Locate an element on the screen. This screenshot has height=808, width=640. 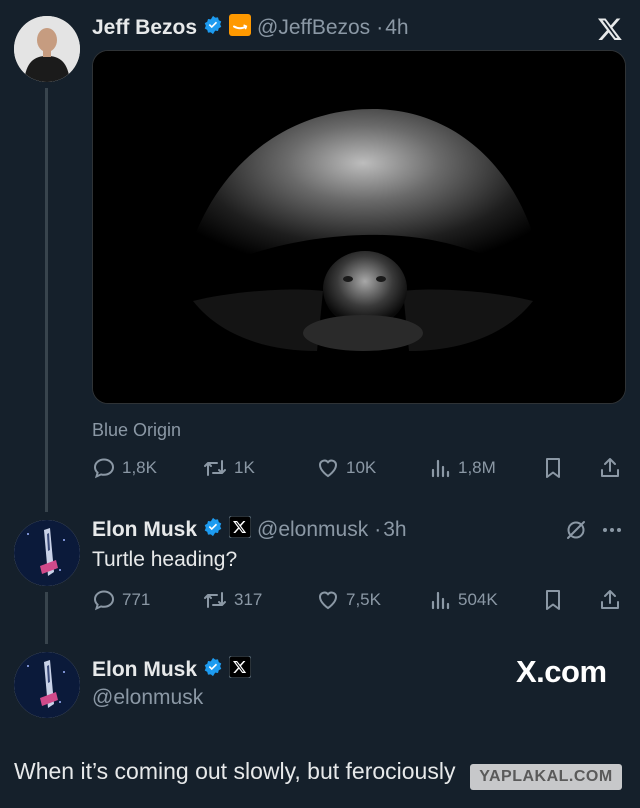
retweet-button: 317 is located at coordinates (232, 600).